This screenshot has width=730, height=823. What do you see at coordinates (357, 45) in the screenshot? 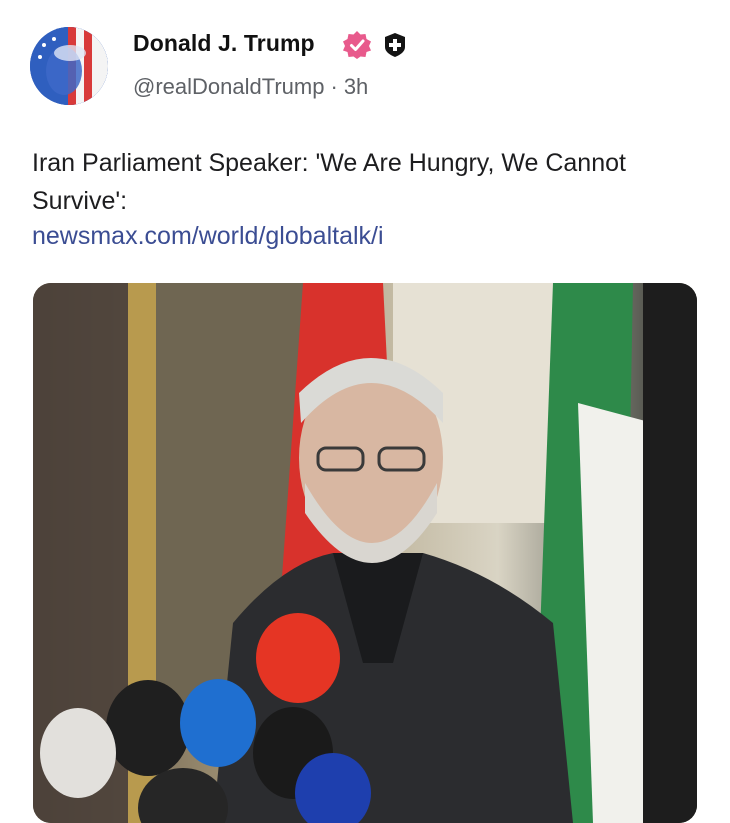
I see `verified-badge-icon` at bounding box center [357, 45].